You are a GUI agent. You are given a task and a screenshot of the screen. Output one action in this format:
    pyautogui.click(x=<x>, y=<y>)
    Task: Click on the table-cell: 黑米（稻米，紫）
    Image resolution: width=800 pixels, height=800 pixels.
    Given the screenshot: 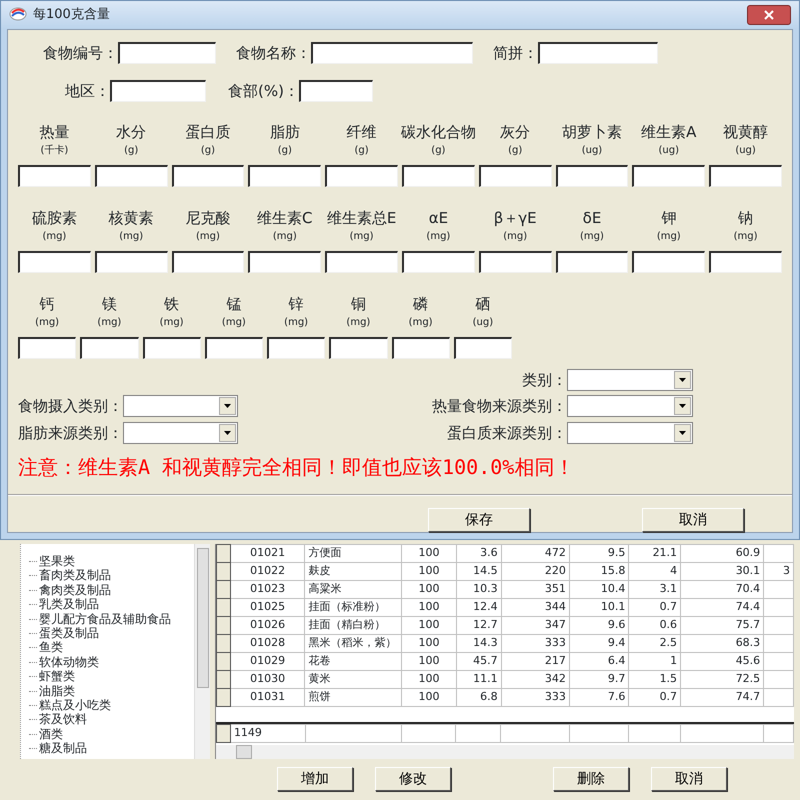 What is the action you would take?
    pyautogui.click(x=353, y=643)
    